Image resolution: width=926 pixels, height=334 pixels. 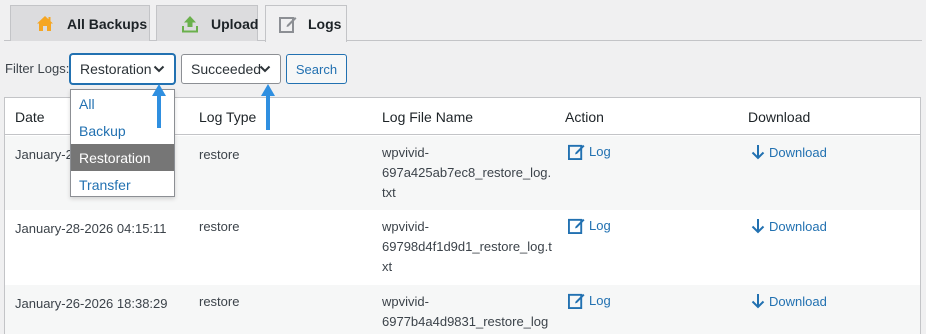 I want to click on column-header-download: Download, so click(x=779, y=117).